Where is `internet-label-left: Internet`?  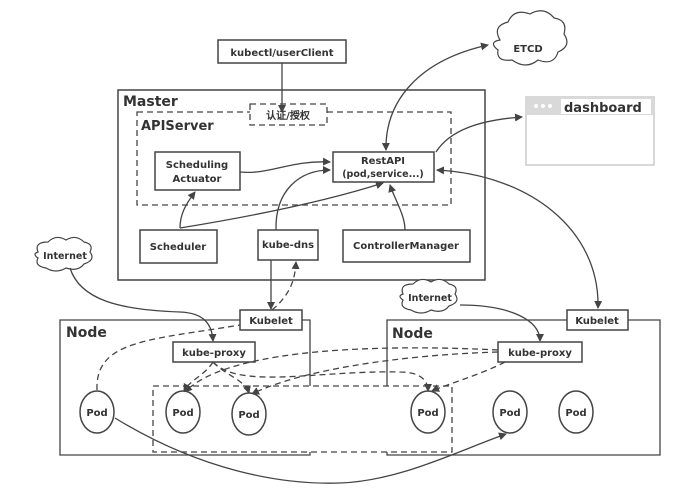 internet-label-left: Internet is located at coordinates (65, 256).